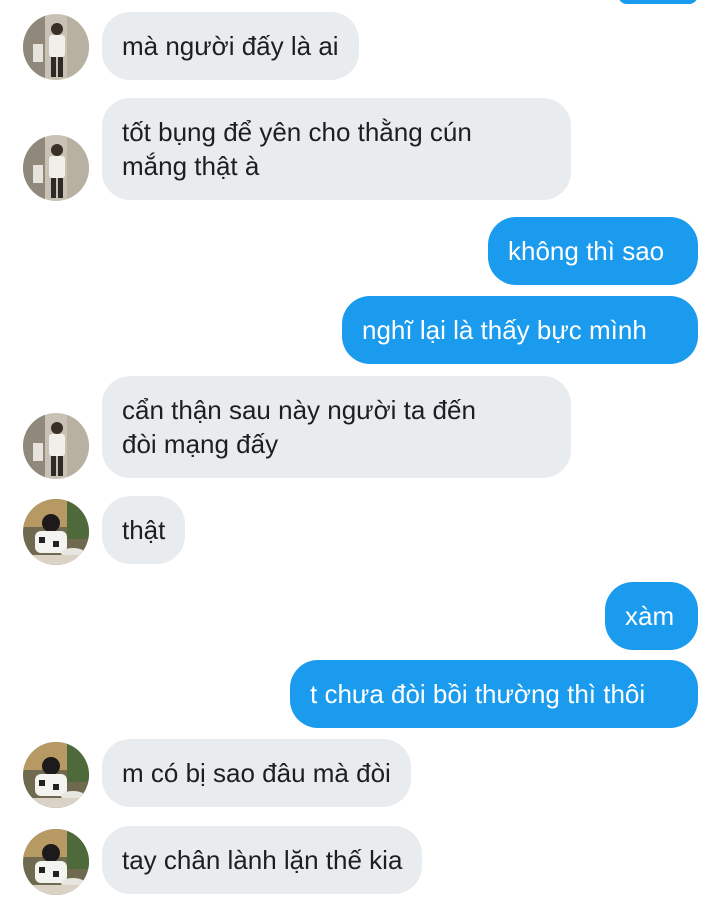 This screenshot has height=904, width=719. What do you see at coordinates (658, 2) in the screenshot?
I see `previous-message-bubble-edge` at bounding box center [658, 2].